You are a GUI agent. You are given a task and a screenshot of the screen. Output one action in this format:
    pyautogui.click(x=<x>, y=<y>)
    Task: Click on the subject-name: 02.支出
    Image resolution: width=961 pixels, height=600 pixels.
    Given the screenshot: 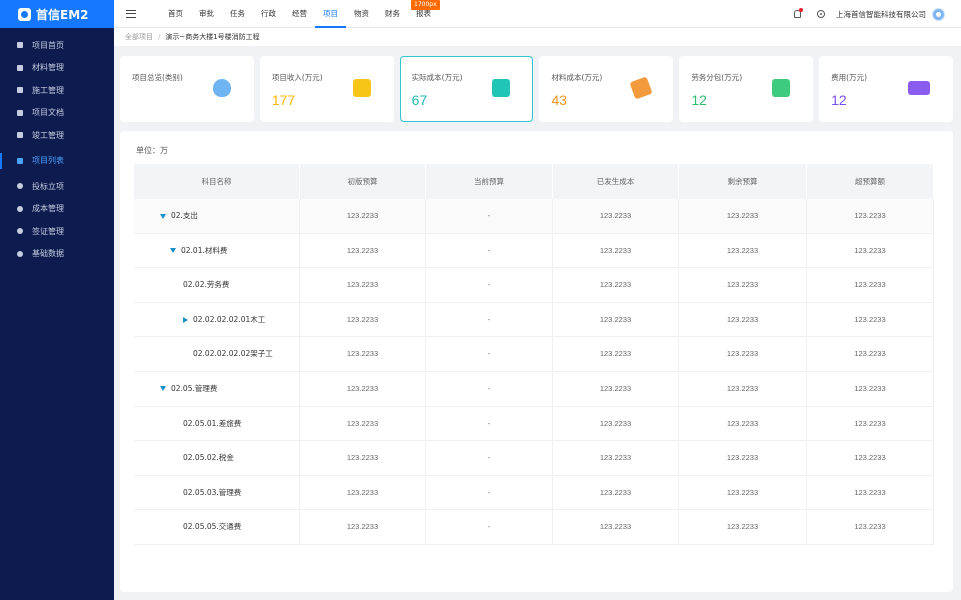 What is the action you would take?
    pyautogui.click(x=184, y=215)
    